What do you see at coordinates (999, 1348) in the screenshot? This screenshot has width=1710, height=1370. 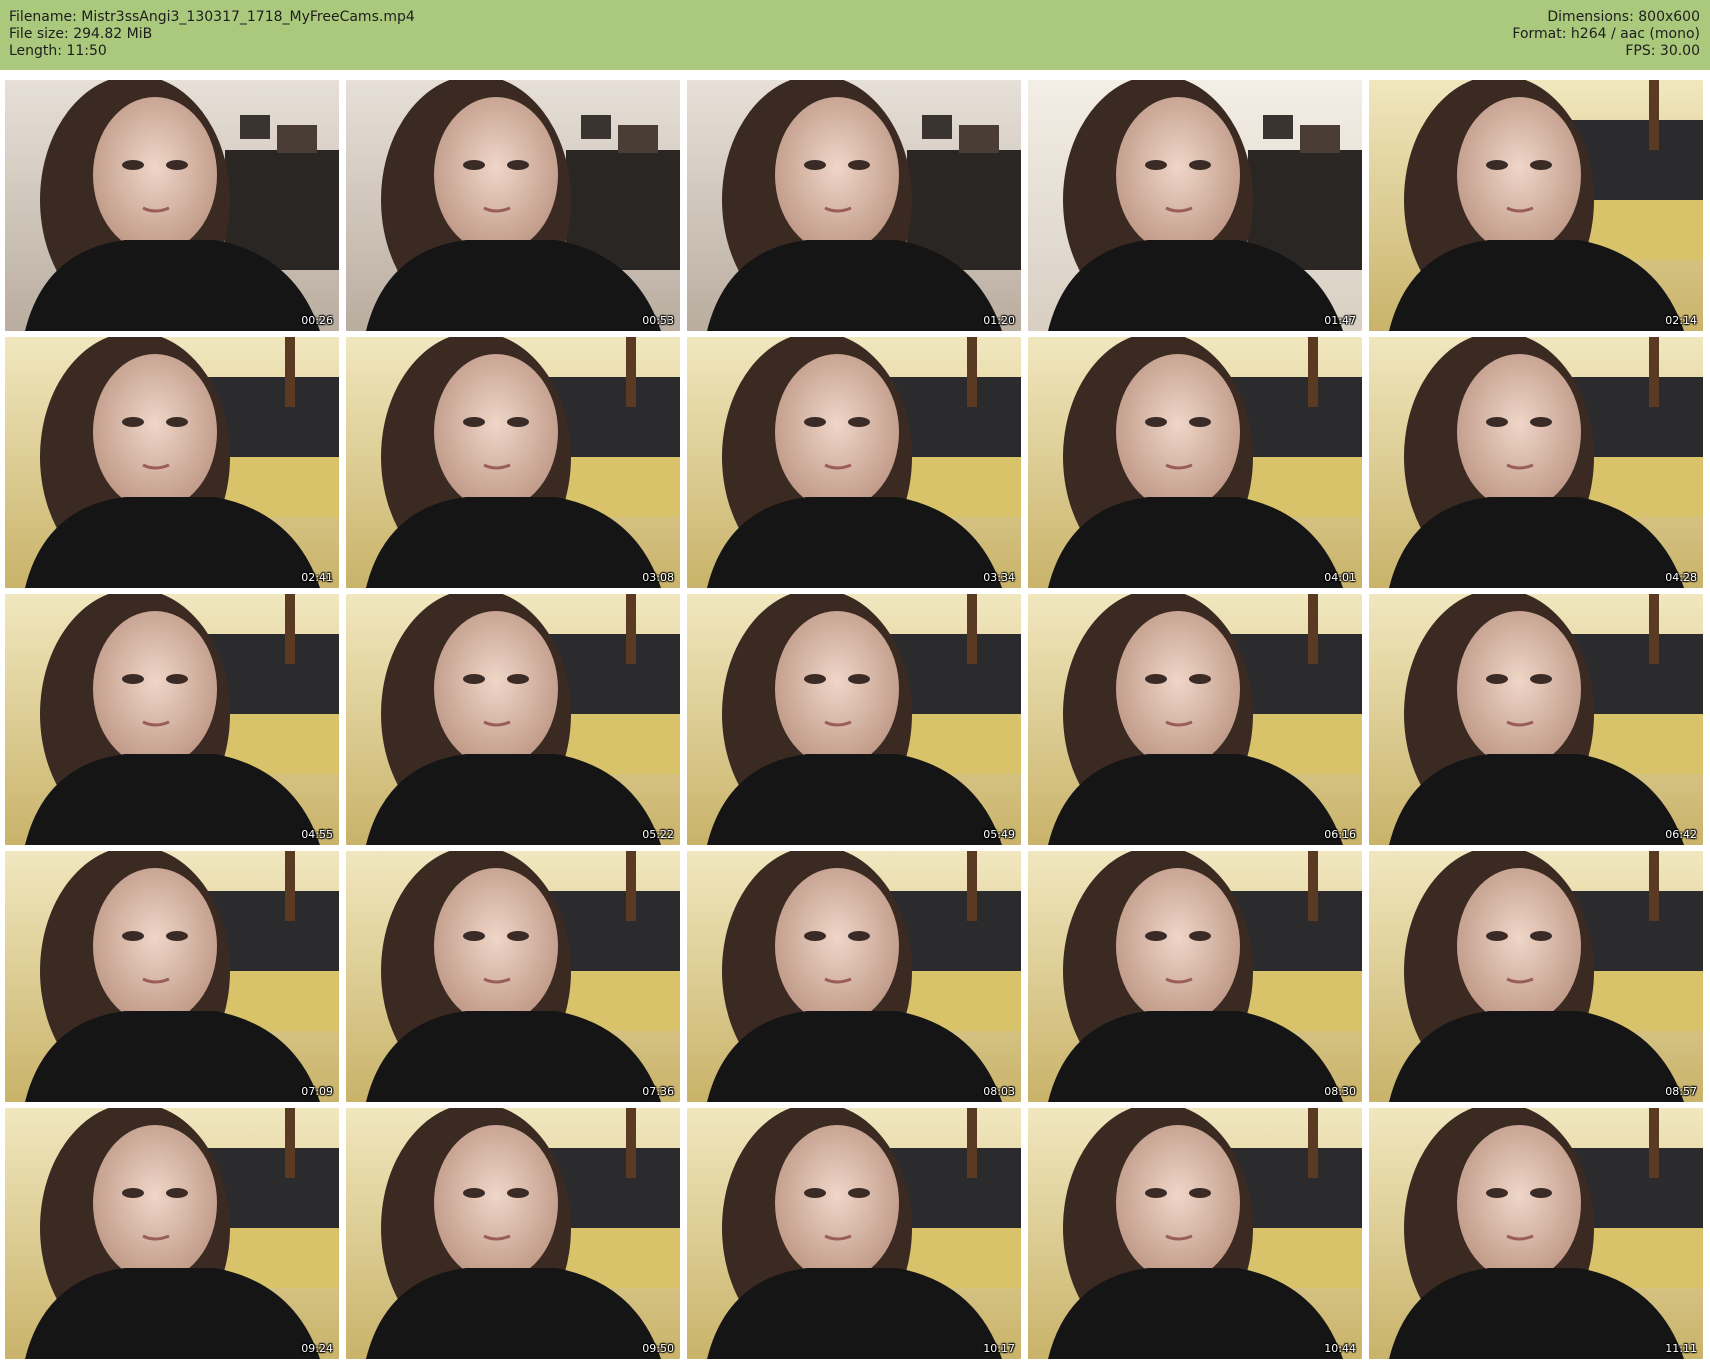 I see `timestamp-label: 10:17` at bounding box center [999, 1348].